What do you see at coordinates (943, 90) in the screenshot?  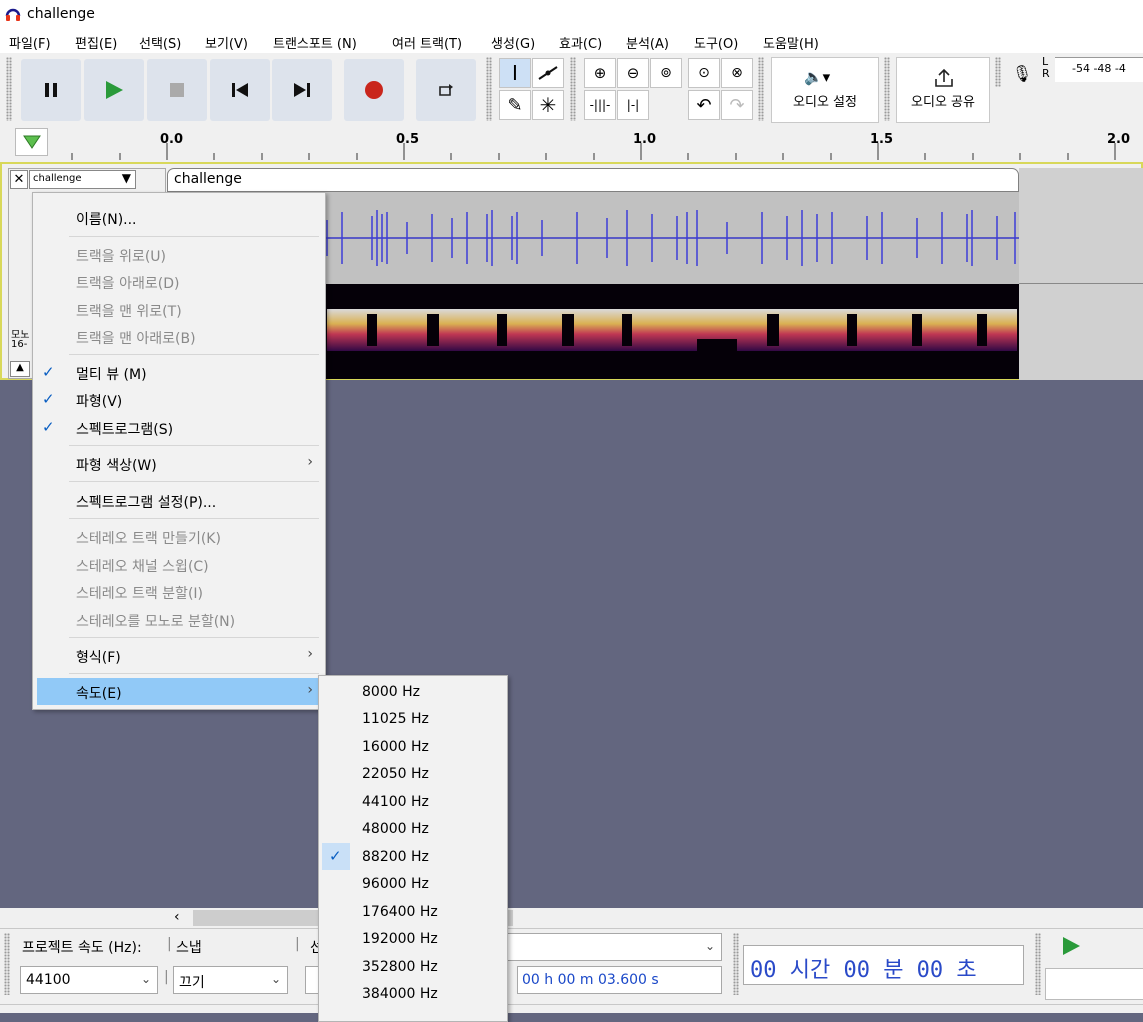 I see `share-audio-button: 오디오 공유` at bounding box center [943, 90].